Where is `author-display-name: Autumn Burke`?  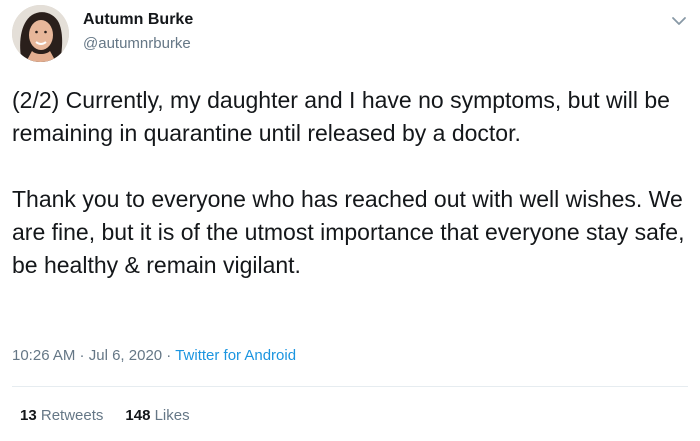 author-display-name: Autumn Burke is located at coordinates (138, 20).